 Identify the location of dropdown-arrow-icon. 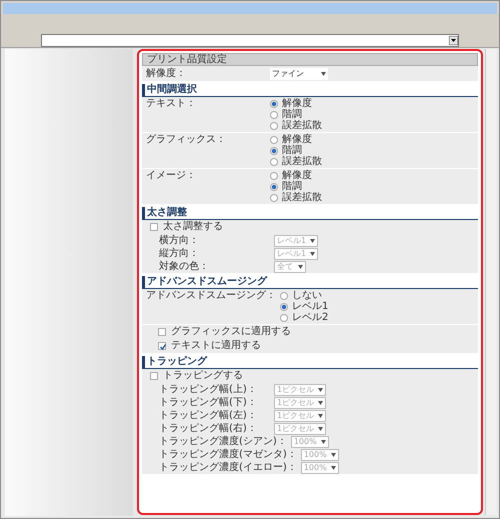
(453, 40).